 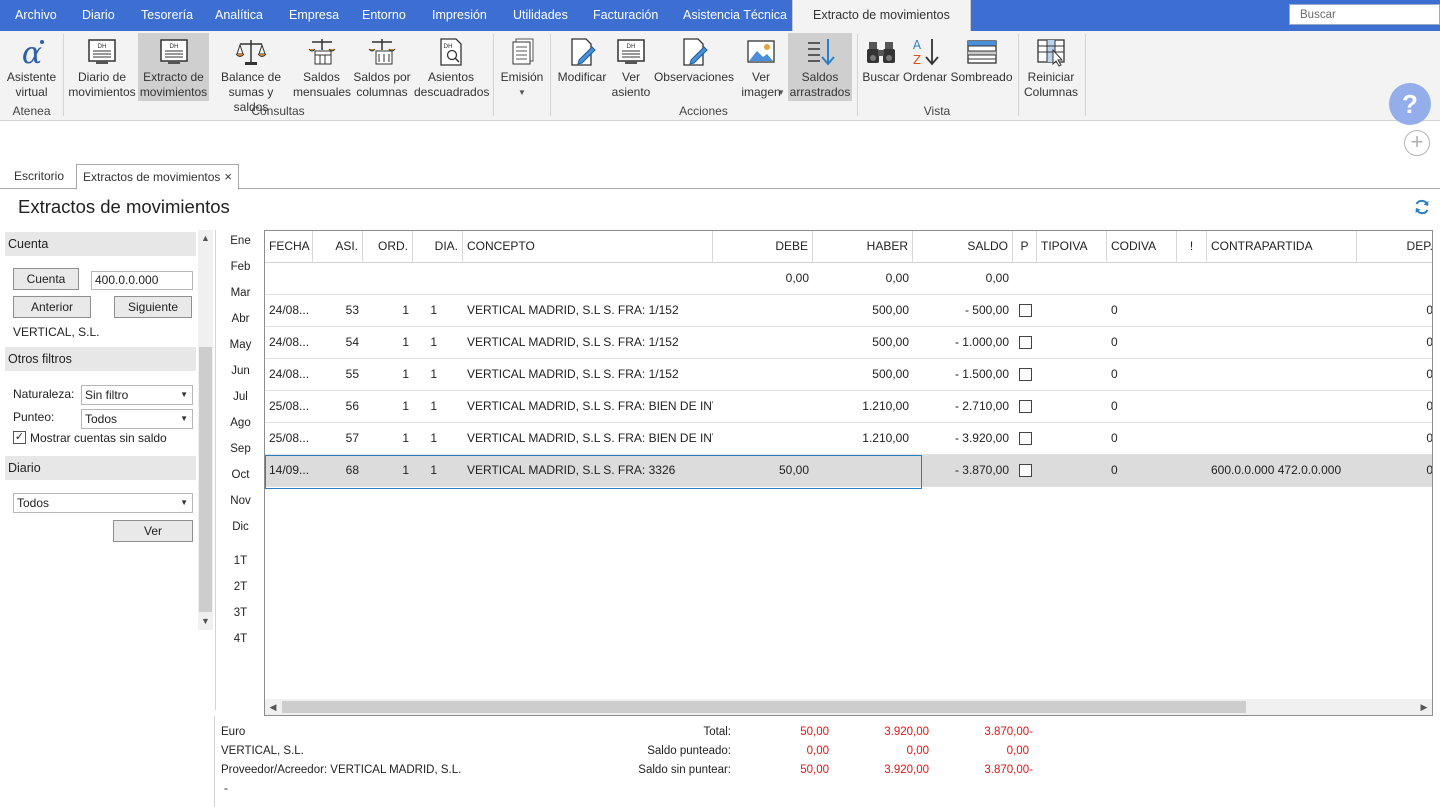 What do you see at coordinates (735, 15) in the screenshot?
I see `menu-asistencia-tecnica: Asistencia Técnica` at bounding box center [735, 15].